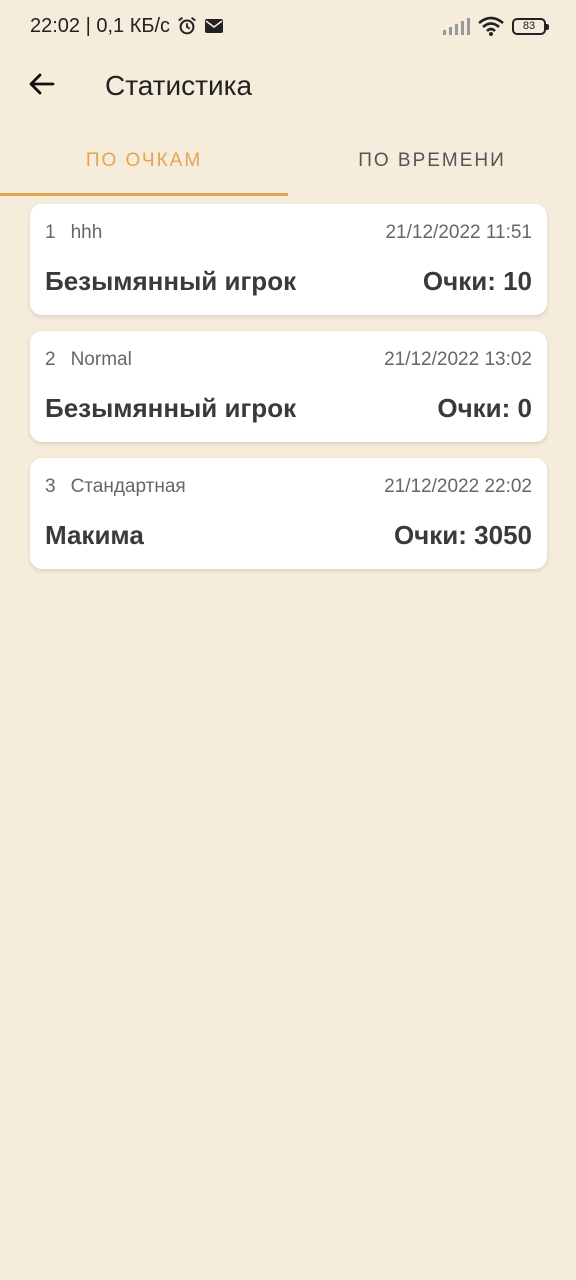 The image size is (576, 1280). I want to click on record-date: 21/12/2022 22:02, so click(458, 486).